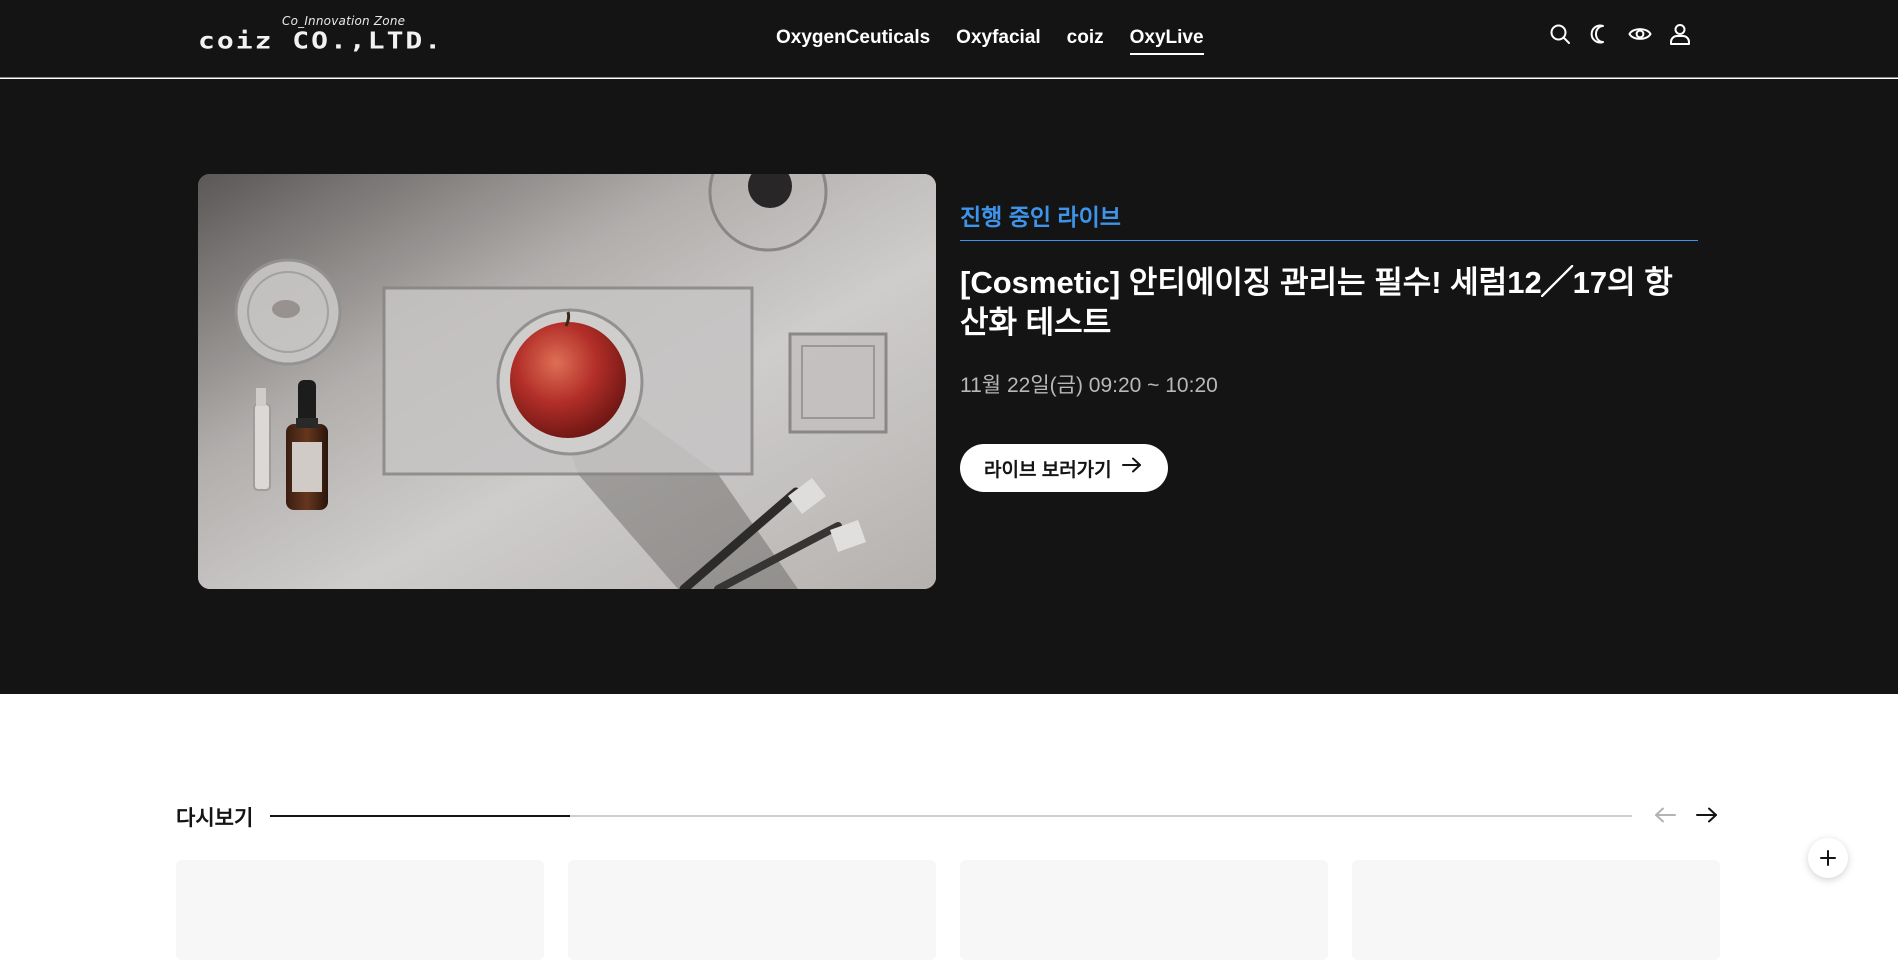  I want to click on nav-item-oxylive: OxyLive, so click(1166, 39).